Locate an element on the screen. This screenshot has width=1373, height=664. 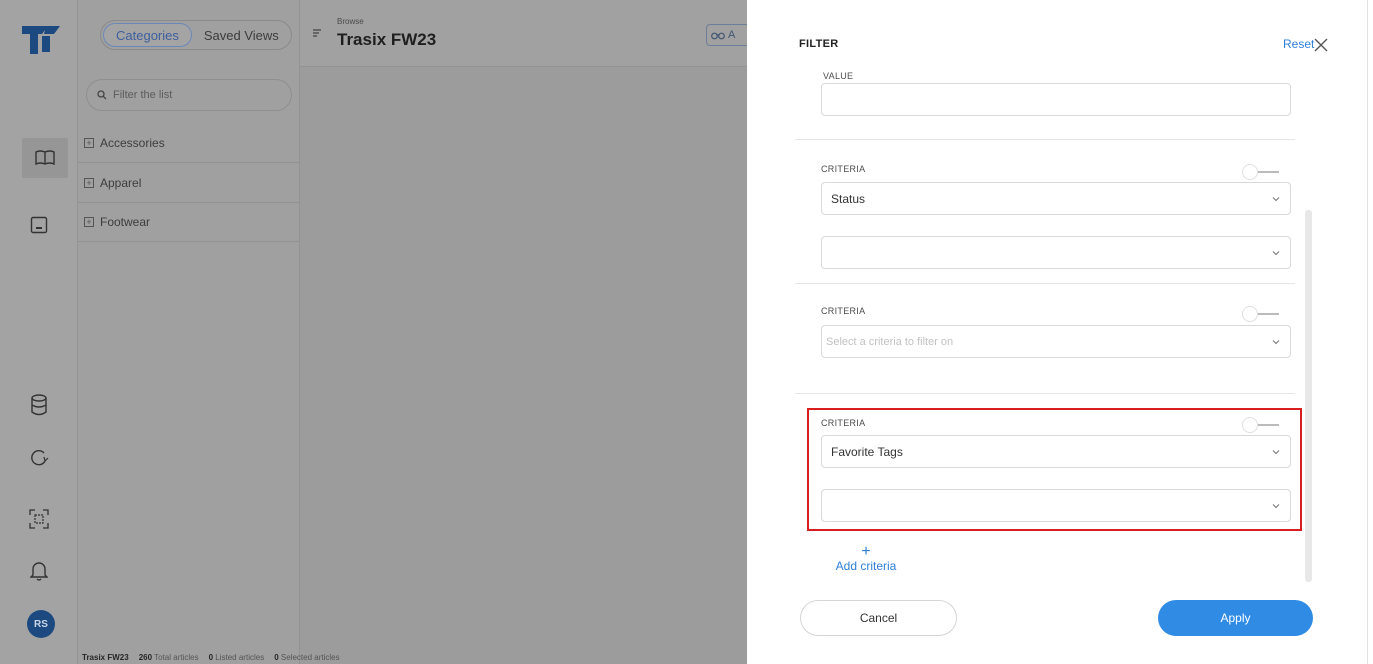
presentation-icon is located at coordinates (39, 225).